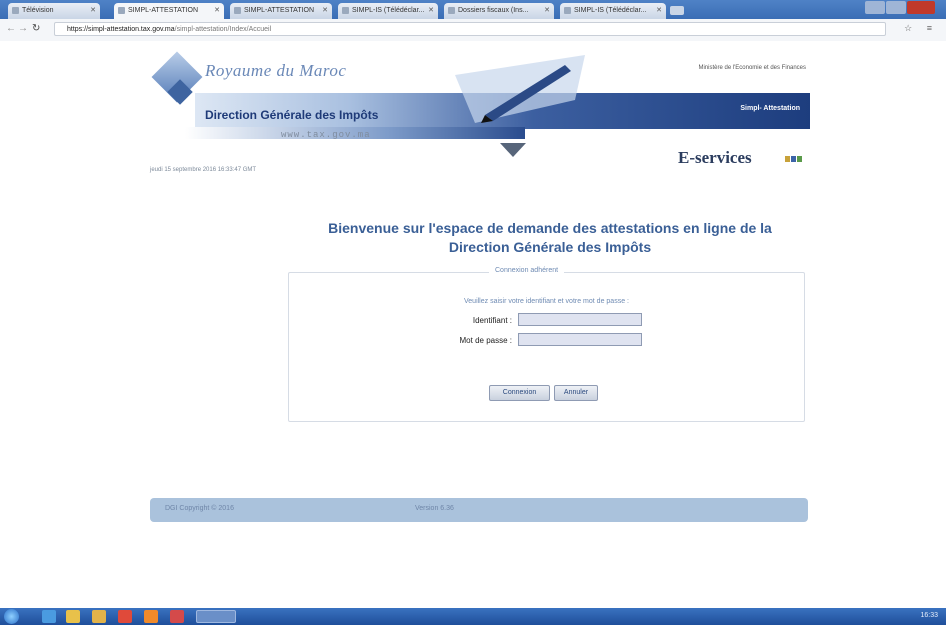  Describe the element at coordinates (125, 616) in the screenshot. I see `acrobat-icon` at that location.